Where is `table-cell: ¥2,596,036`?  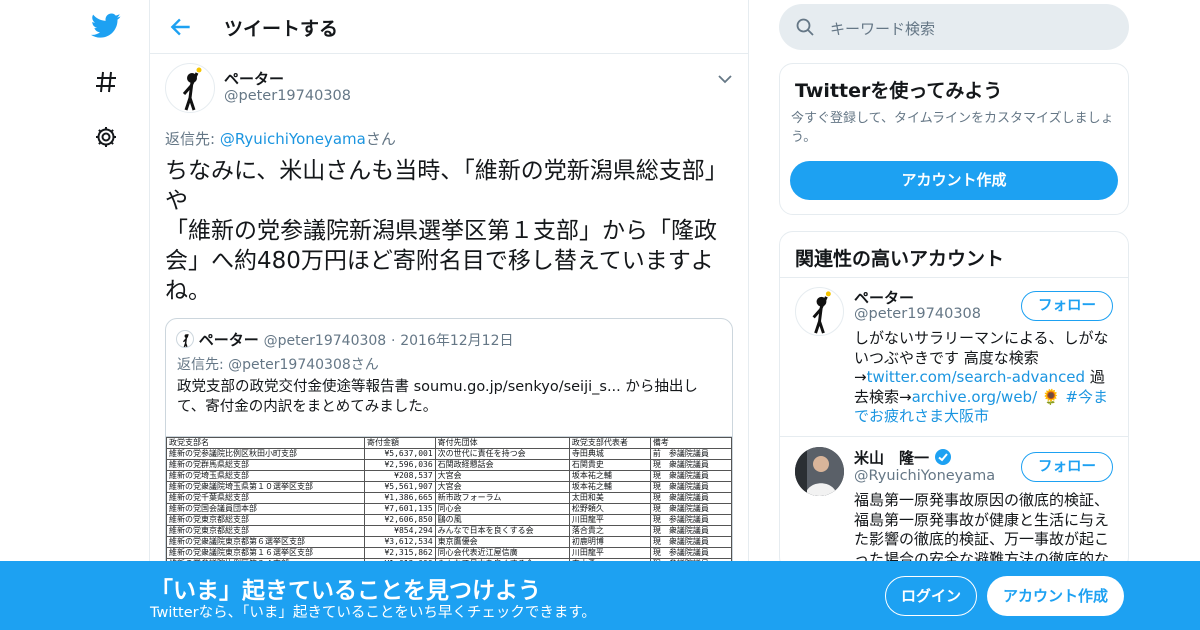
table-cell: ¥2,596,036 is located at coordinates (400, 465).